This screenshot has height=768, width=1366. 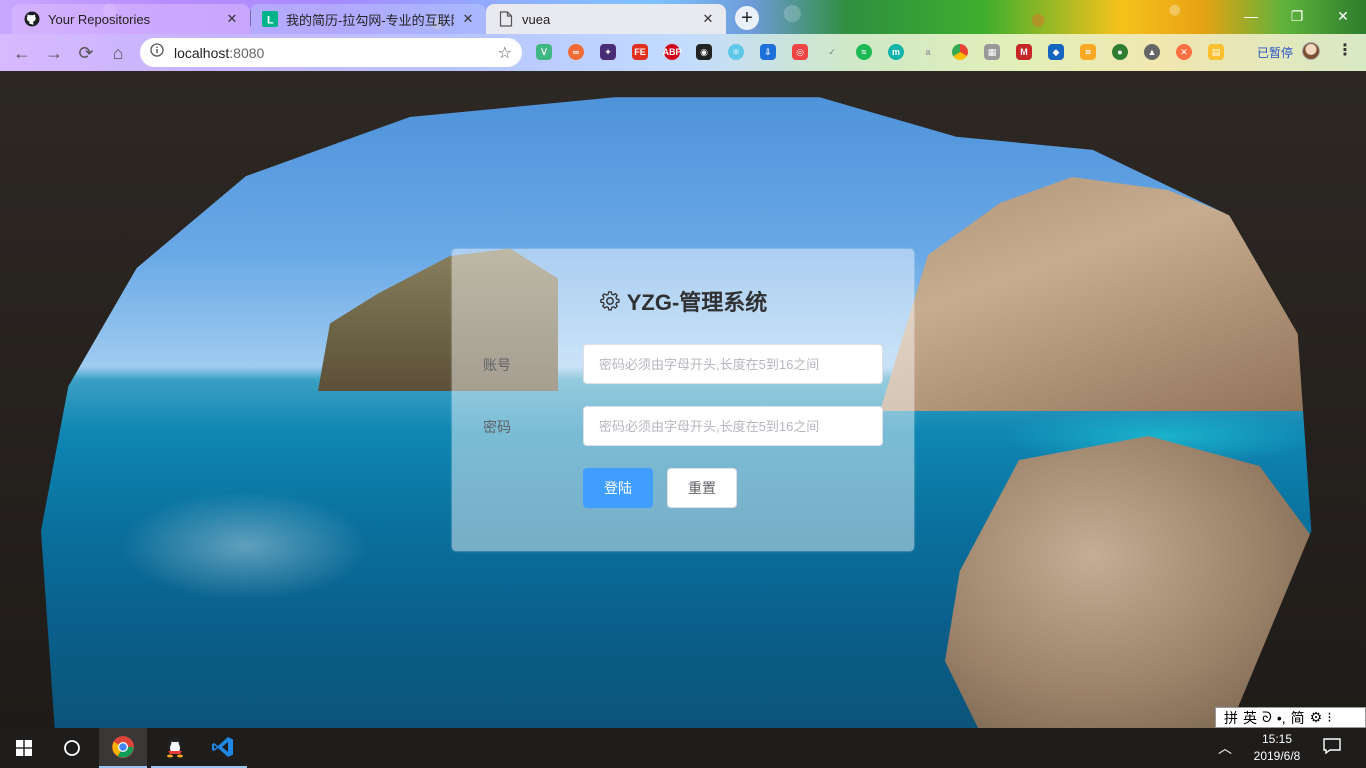 What do you see at coordinates (1277, 748) in the screenshot?
I see `system-clock: 15:15 2019/6/8` at bounding box center [1277, 748].